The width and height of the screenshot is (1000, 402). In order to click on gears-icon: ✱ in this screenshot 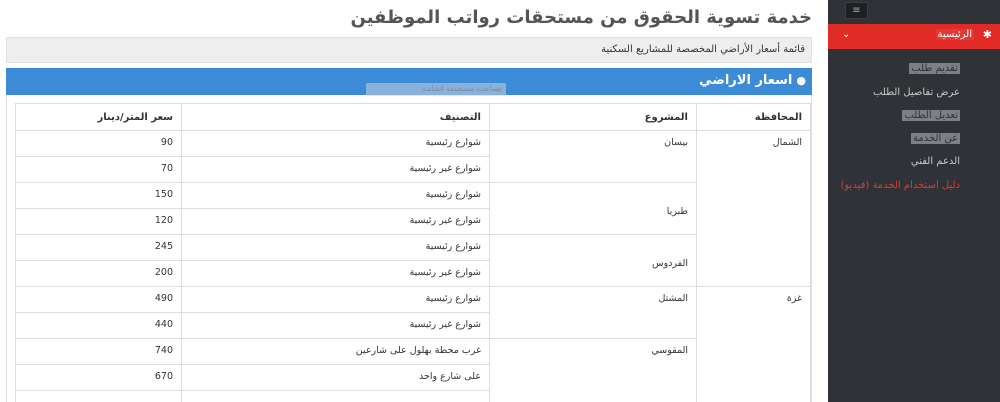, I will do `click(987, 34)`.